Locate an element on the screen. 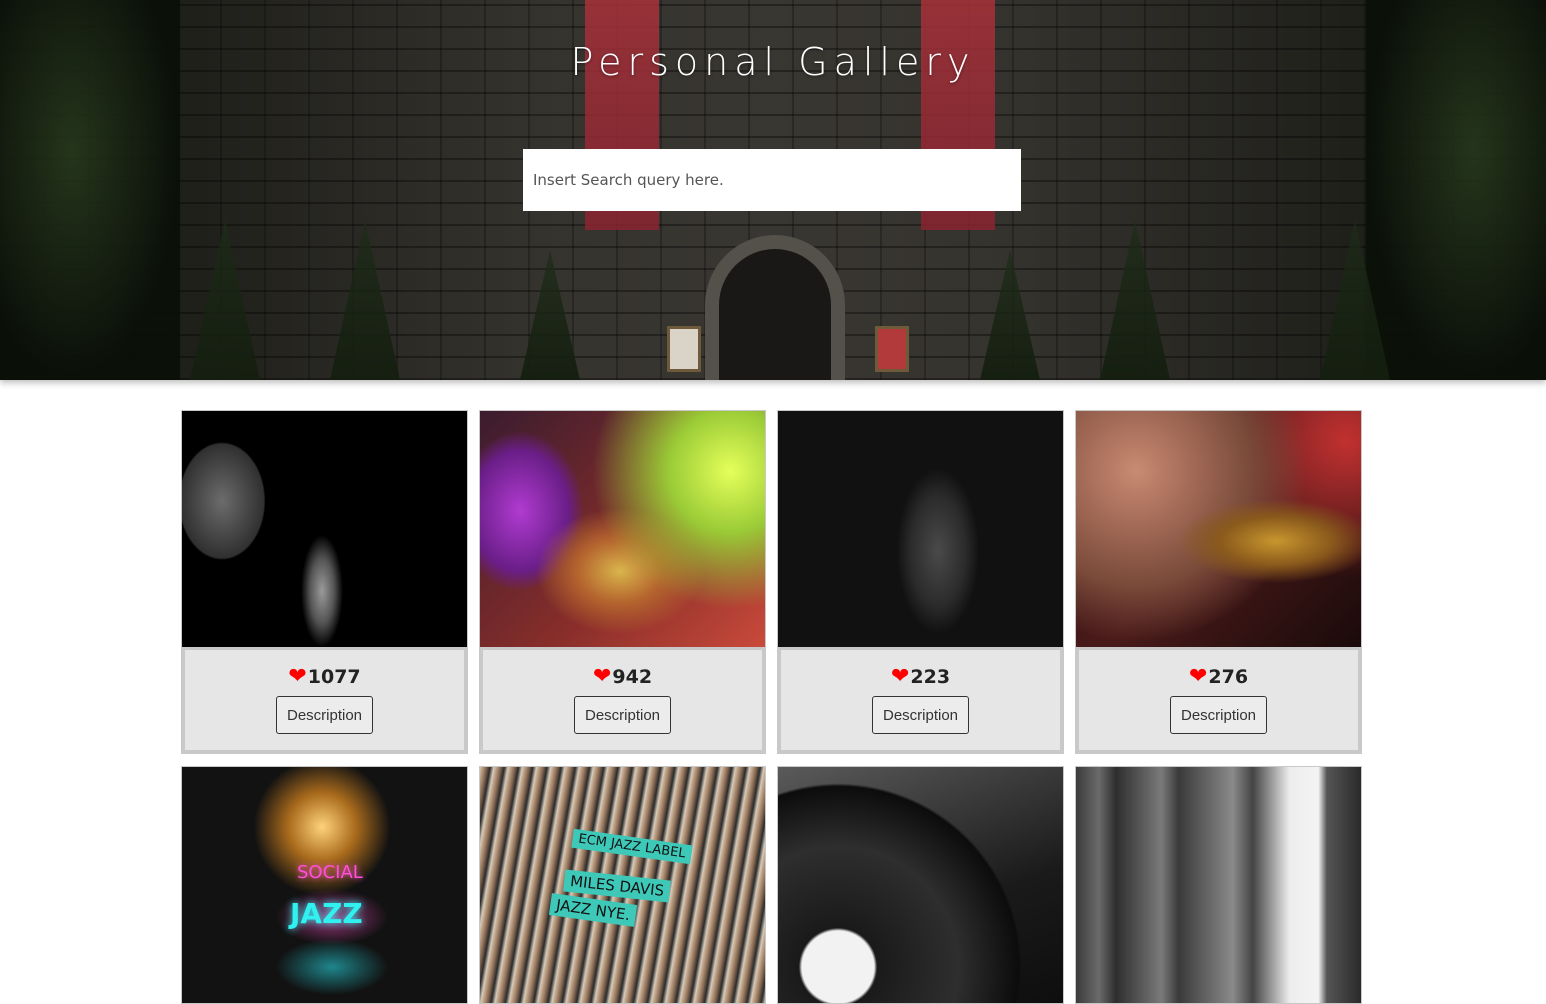 This screenshot has height=1004, width=1546. neon-sign-text: SOCIAL is located at coordinates (330, 872).